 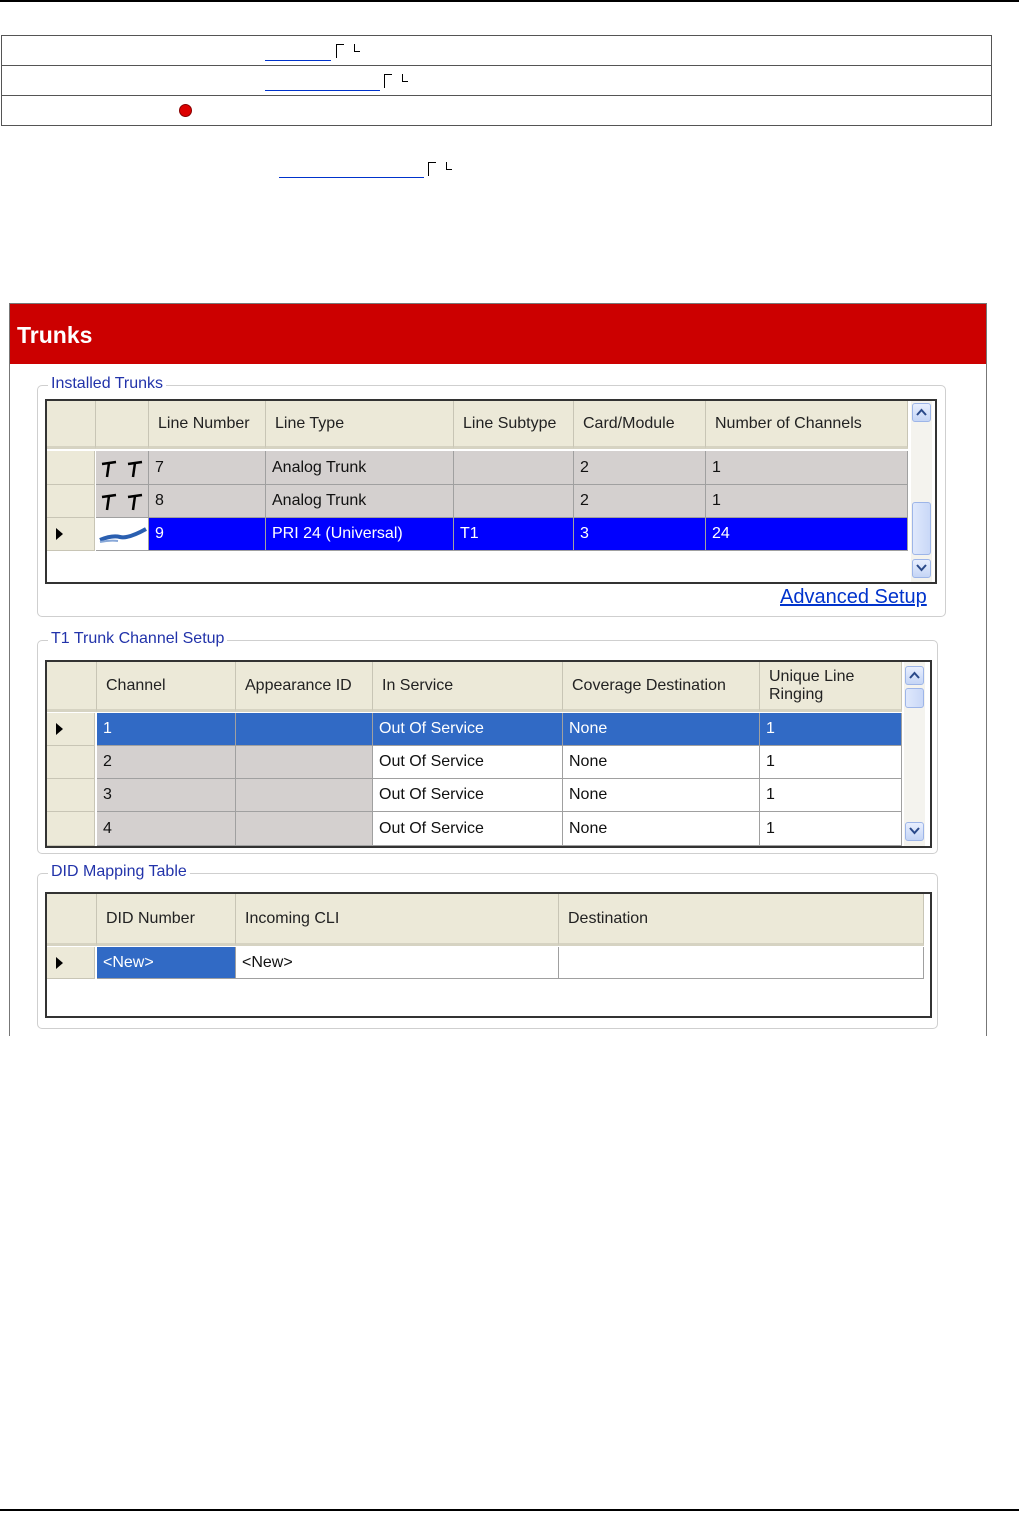 What do you see at coordinates (166, 920) in the screenshot?
I see `column-header: DID Number` at bounding box center [166, 920].